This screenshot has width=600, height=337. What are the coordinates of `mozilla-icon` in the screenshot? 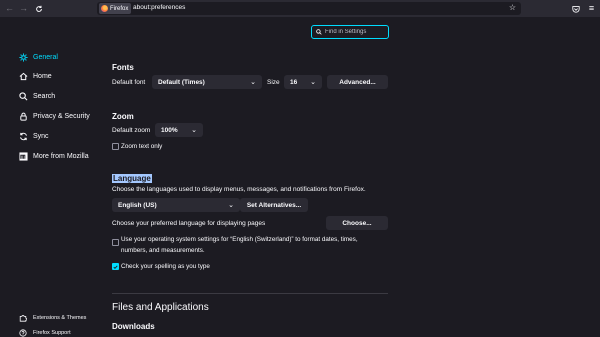 It's located at (23, 156).